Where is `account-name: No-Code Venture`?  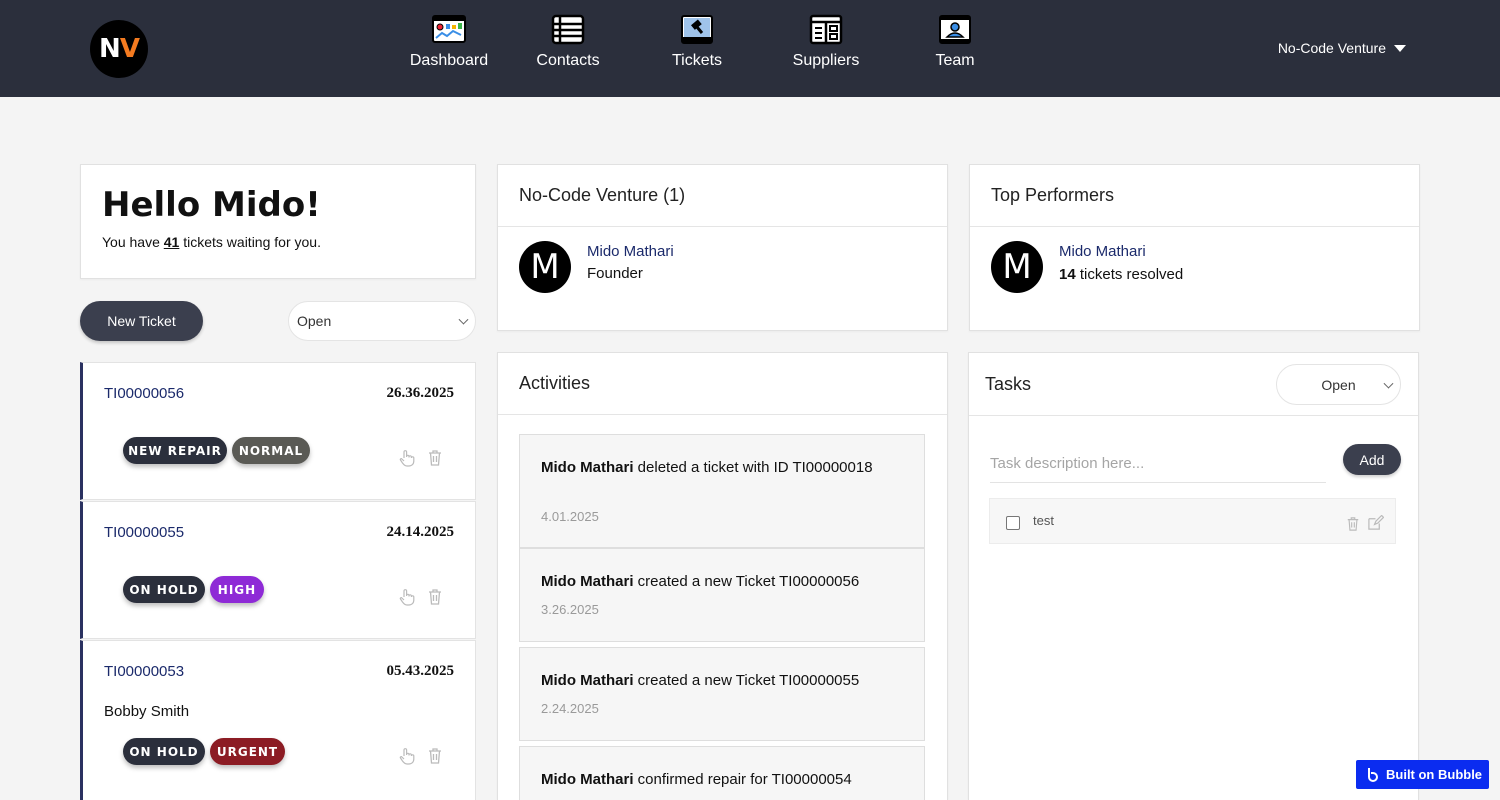 account-name: No-Code Venture is located at coordinates (1331, 48).